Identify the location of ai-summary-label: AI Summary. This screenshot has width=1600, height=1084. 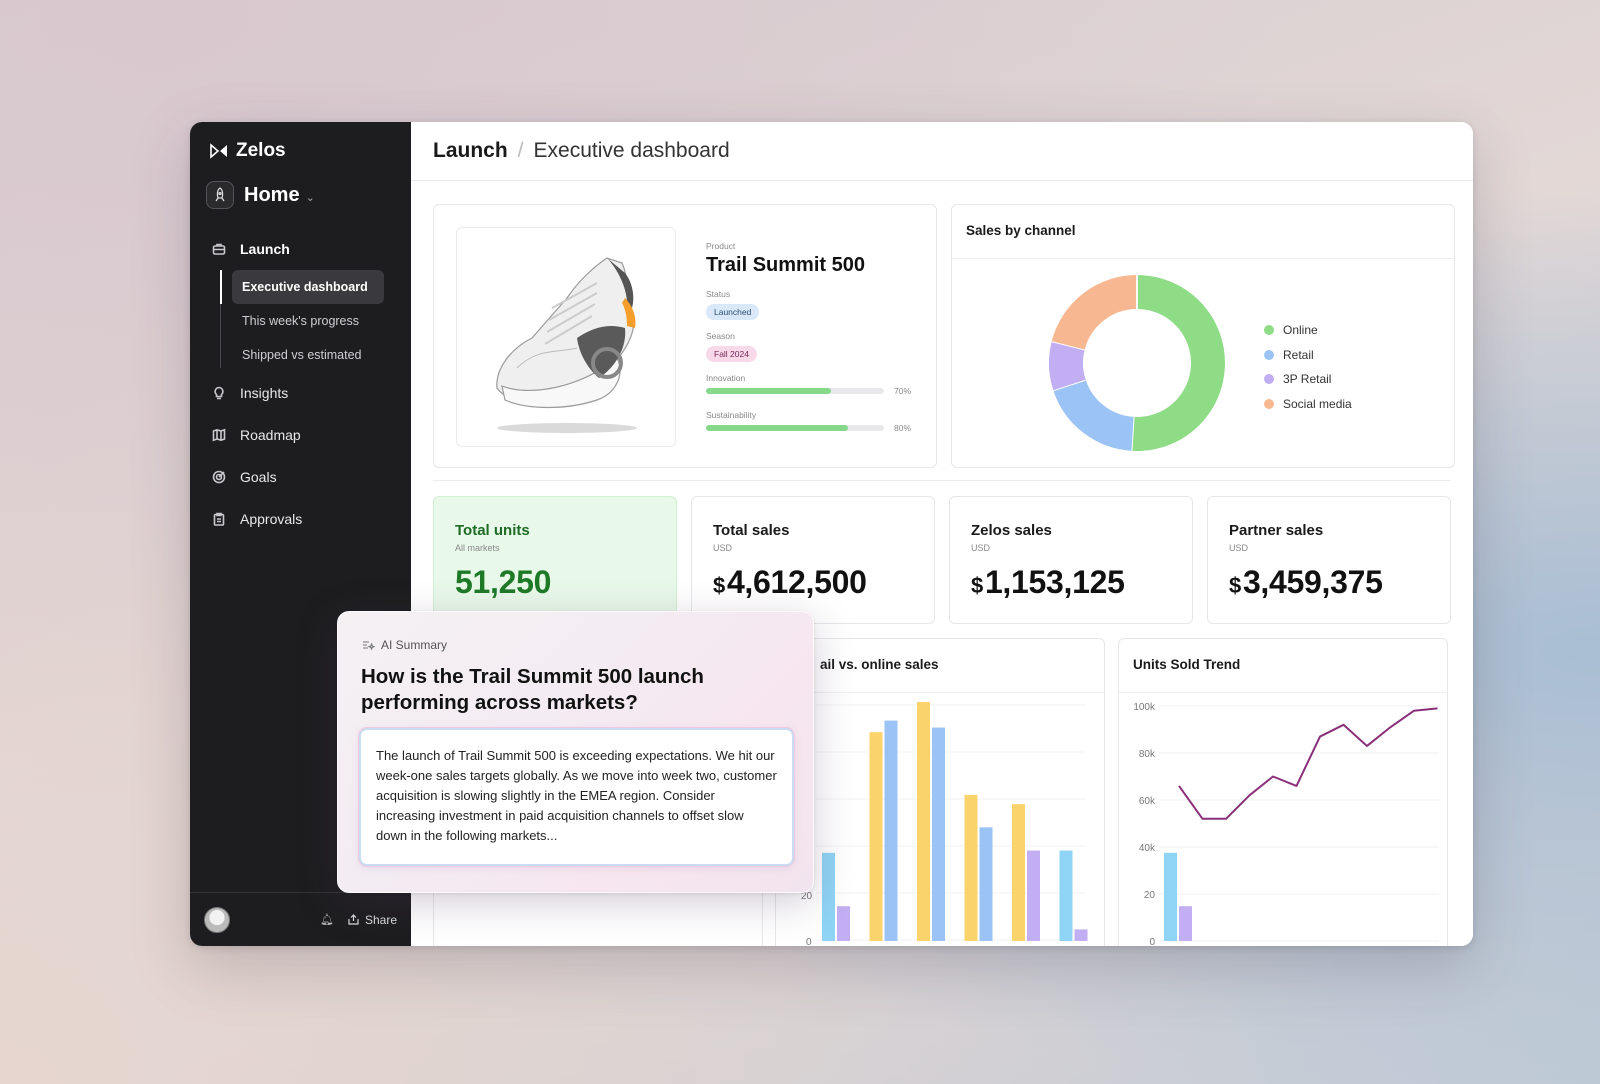
(414, 645).